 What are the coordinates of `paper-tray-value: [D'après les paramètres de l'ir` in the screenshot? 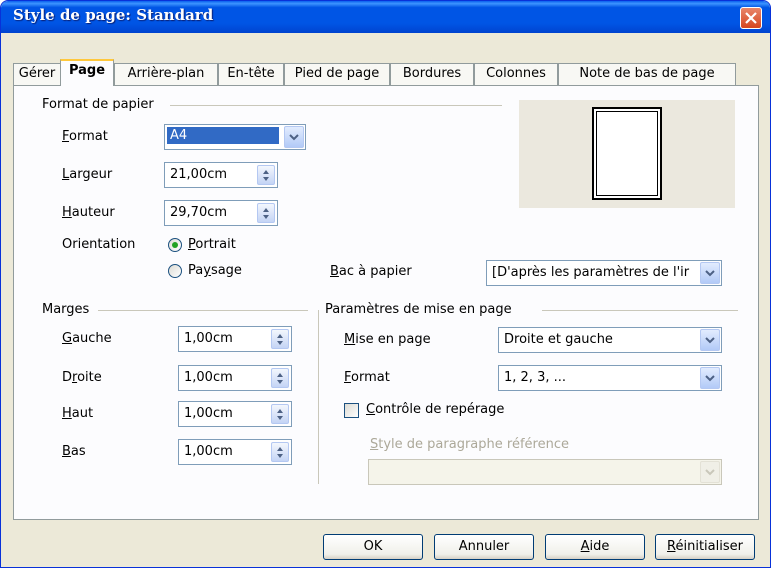 It's located at (591, 272).